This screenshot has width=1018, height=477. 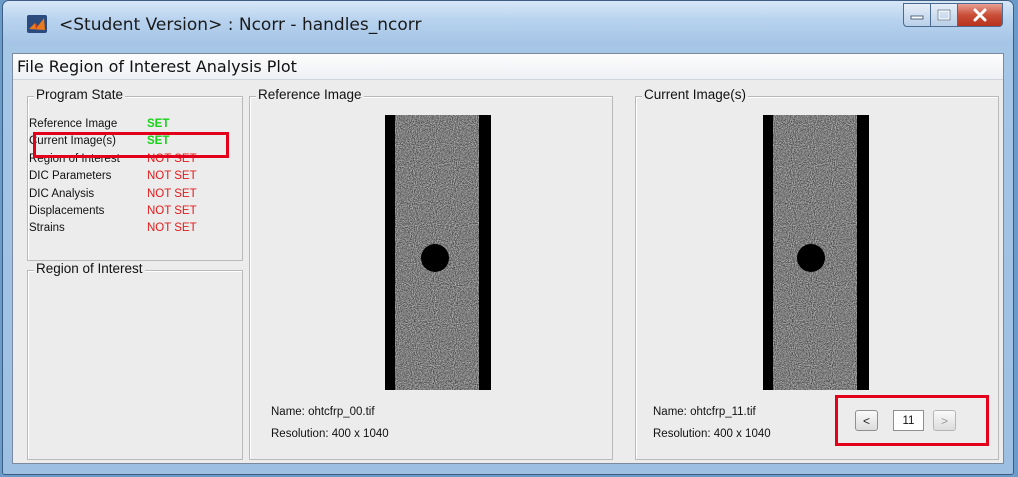 I want to click on current-image-state-highlight, so click(x=131, y=145).